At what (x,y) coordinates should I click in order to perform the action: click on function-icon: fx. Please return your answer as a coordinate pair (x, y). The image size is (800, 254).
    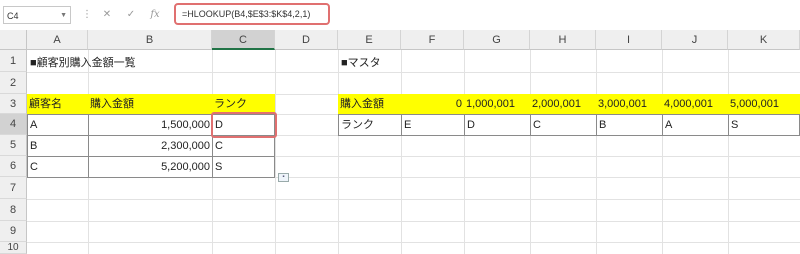
    Looking at the image, I should click on (155, 15).